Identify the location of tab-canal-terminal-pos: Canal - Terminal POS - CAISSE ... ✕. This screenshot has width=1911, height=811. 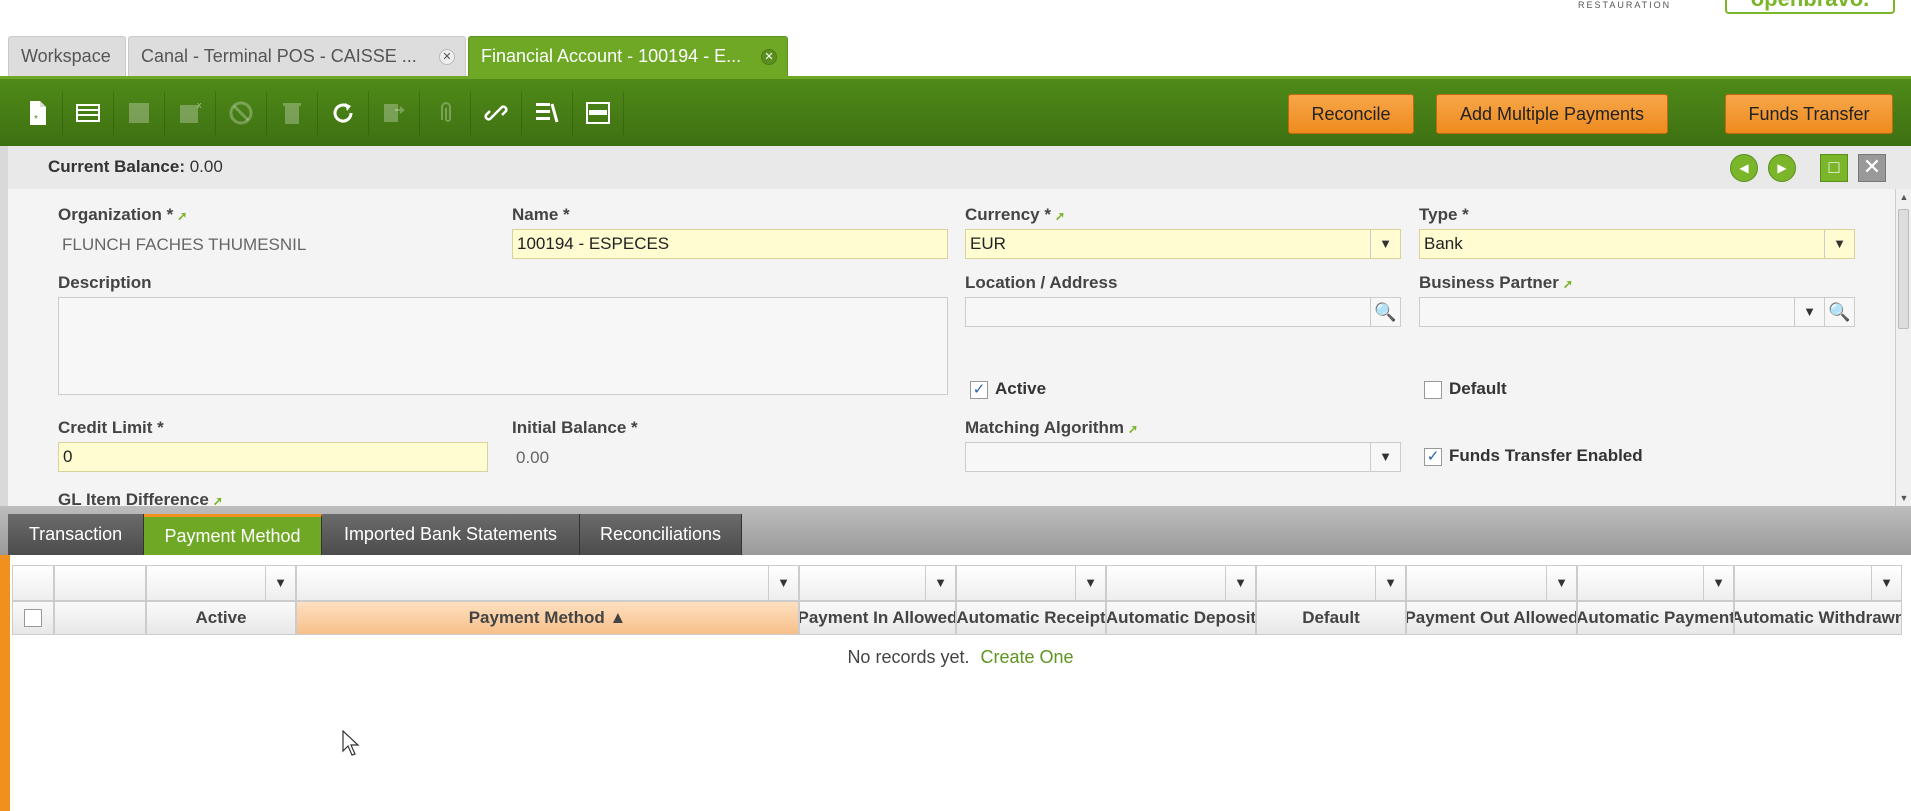
(297, 56).